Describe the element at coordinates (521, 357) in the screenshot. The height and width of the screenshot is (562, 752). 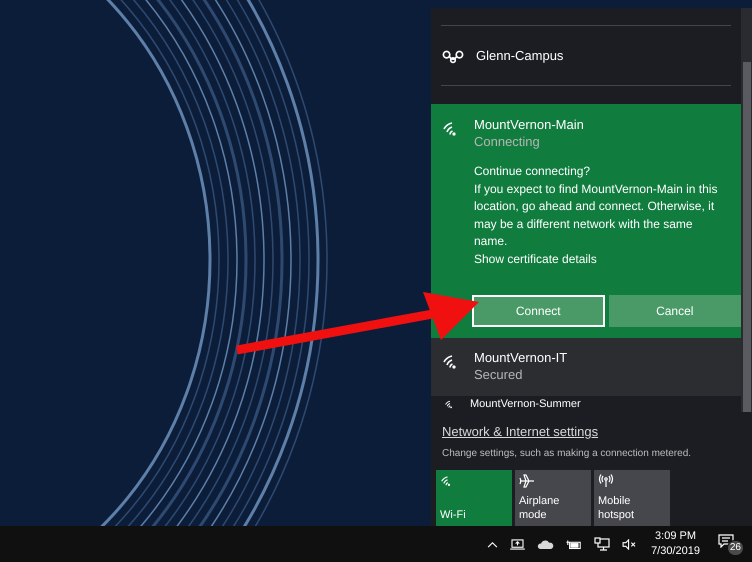
I see `network-name: MountVernon-IT` at that location.